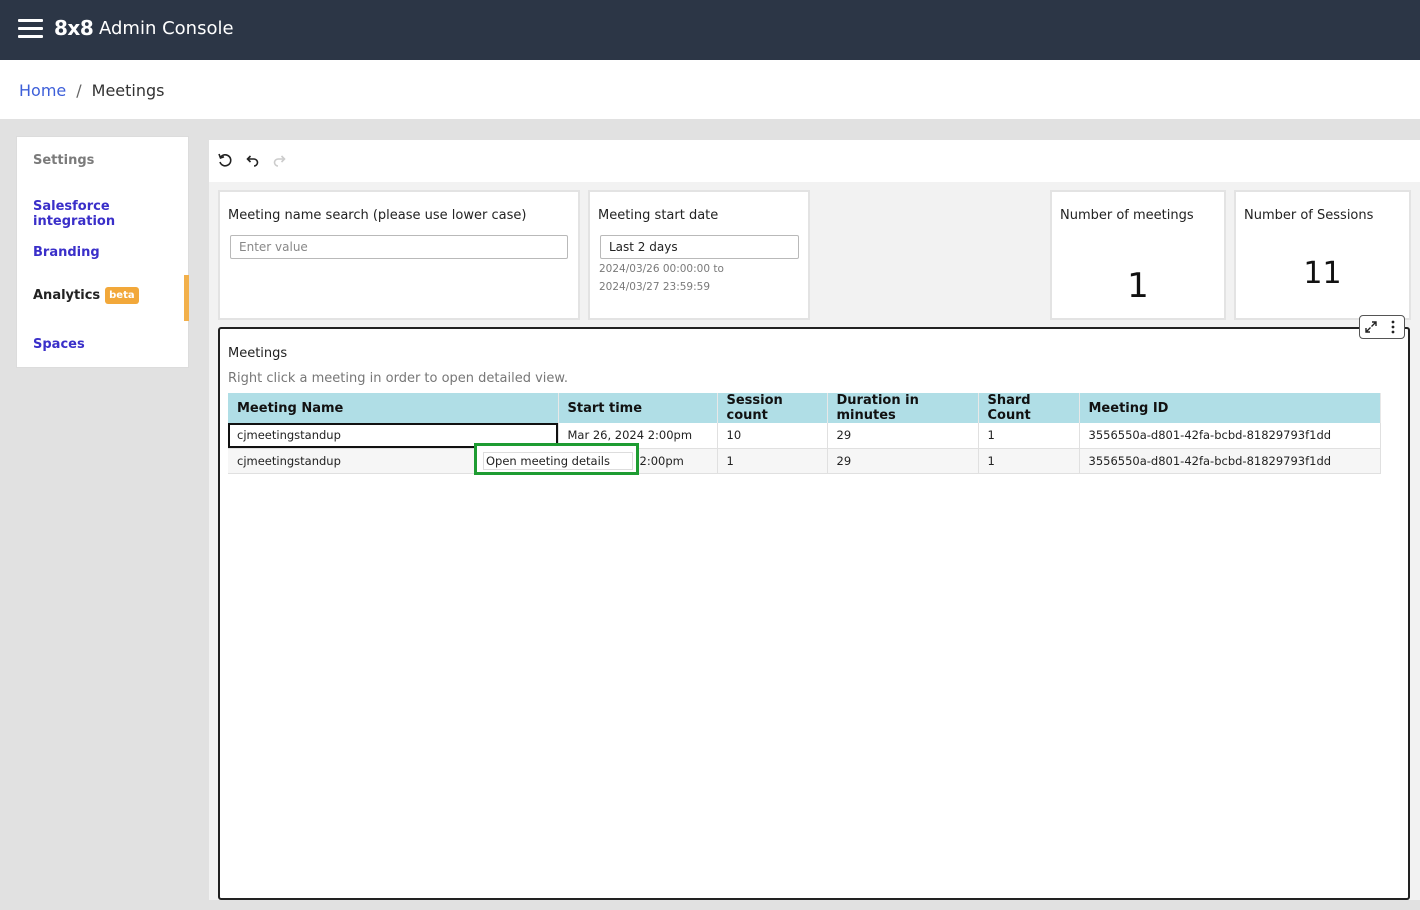  Describe the element at coordinates (252, 160) in the screenshot. I see `undo-icon` at that location.